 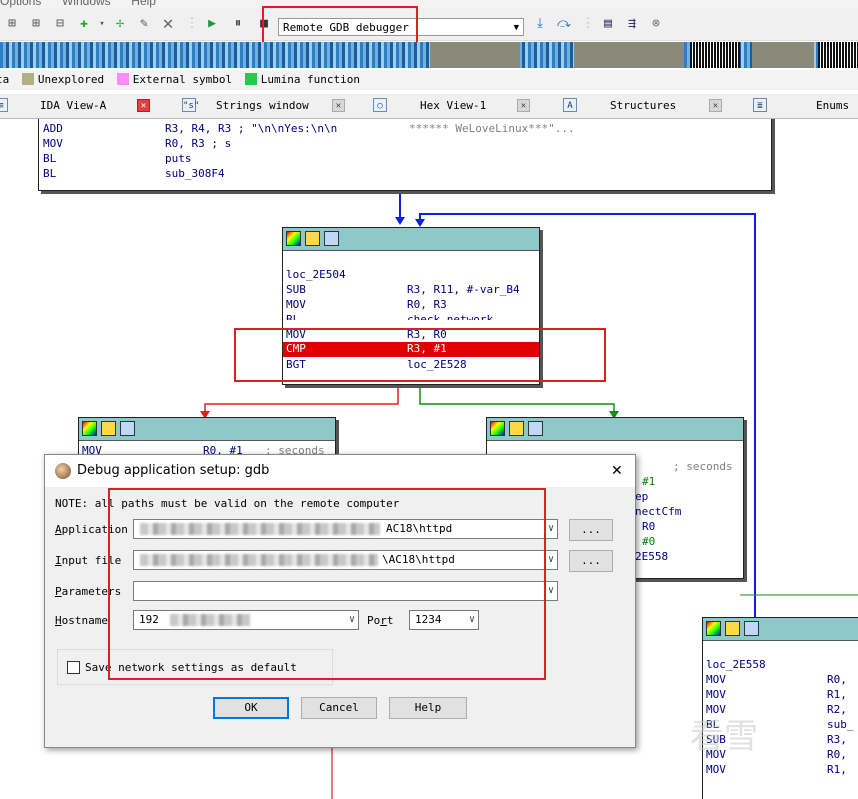 I want to click on menu-options: Options, so click(x=20, y=4).